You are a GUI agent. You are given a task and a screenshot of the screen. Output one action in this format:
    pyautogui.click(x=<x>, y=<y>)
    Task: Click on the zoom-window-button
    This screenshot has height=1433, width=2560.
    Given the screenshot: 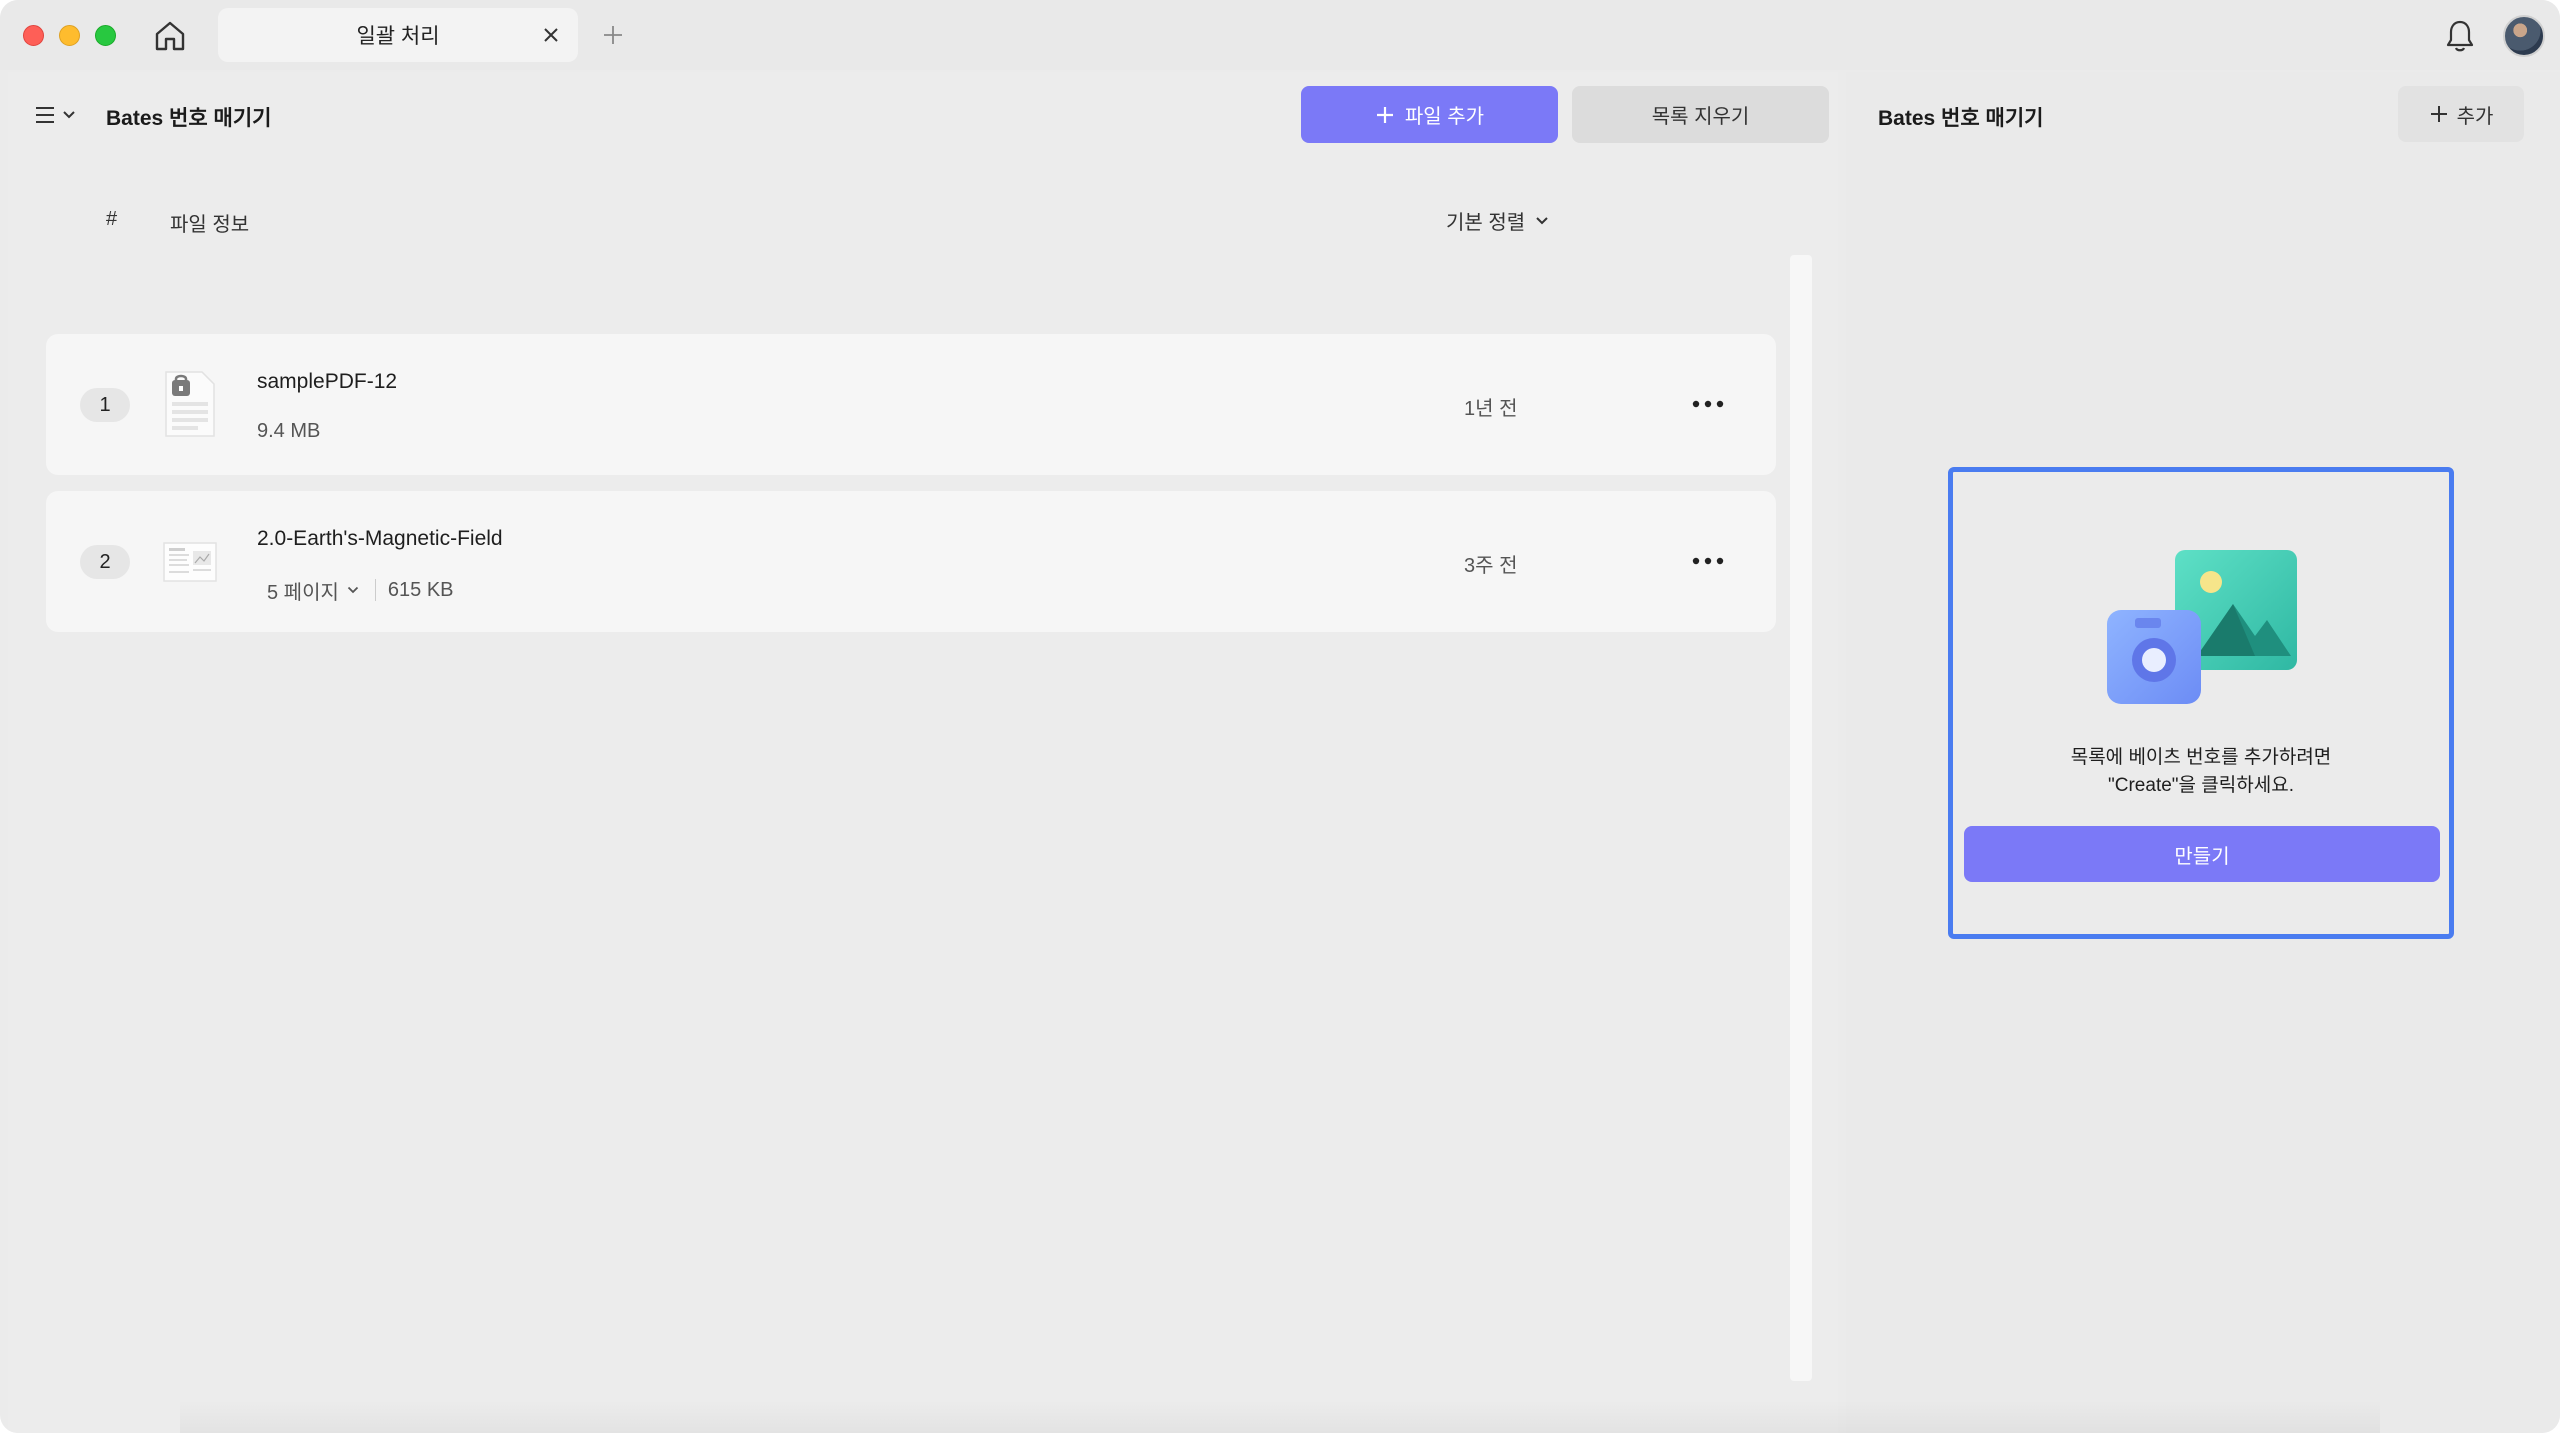 What is the action you would take?
    pyautogui.click(x=105, y=35)
    